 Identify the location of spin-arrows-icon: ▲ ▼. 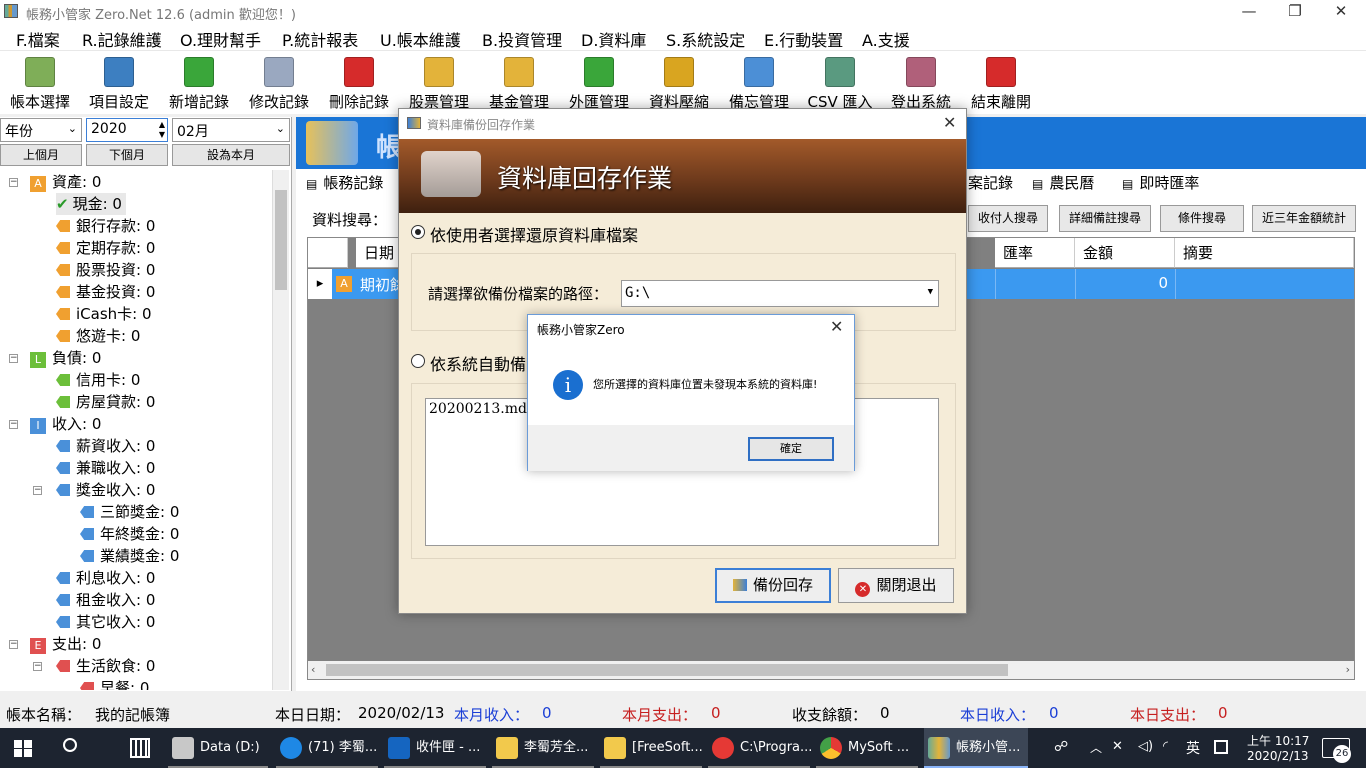
(162, 130).